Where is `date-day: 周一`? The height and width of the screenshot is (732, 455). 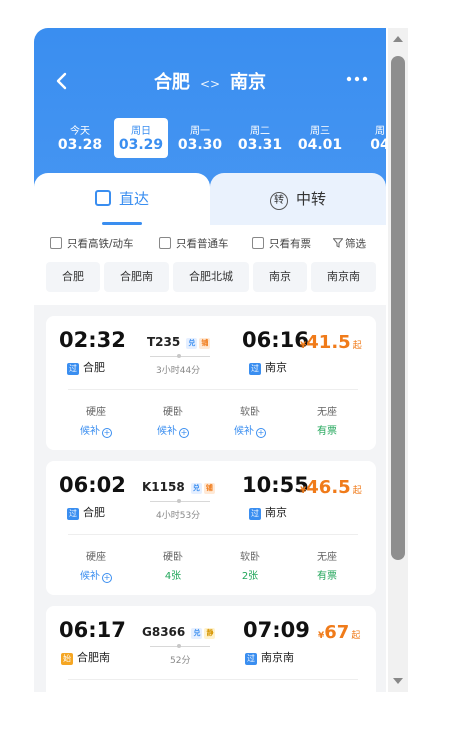 date-day: 周一 is located at coordinates (200, 131).